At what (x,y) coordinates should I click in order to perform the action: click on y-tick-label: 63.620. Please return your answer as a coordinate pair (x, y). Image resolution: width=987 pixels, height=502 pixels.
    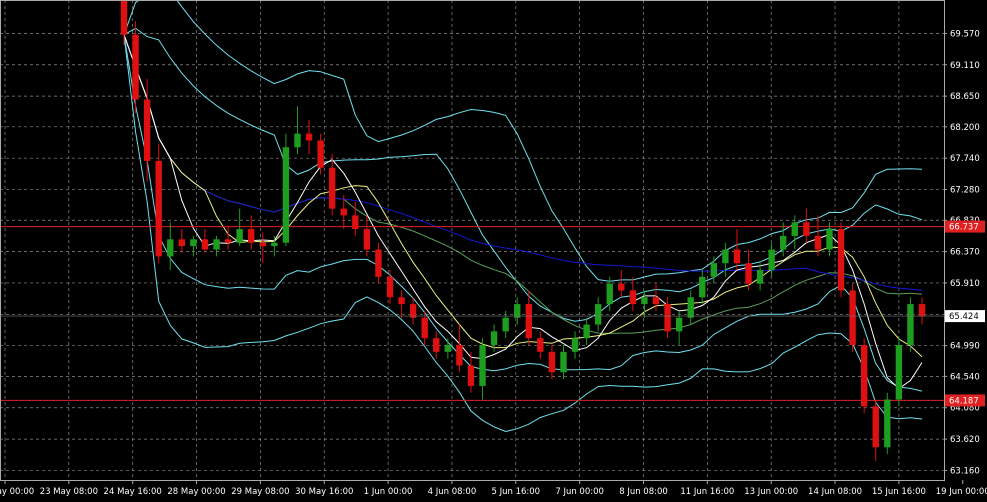
    Looking at the image, I should click on (965, 440).